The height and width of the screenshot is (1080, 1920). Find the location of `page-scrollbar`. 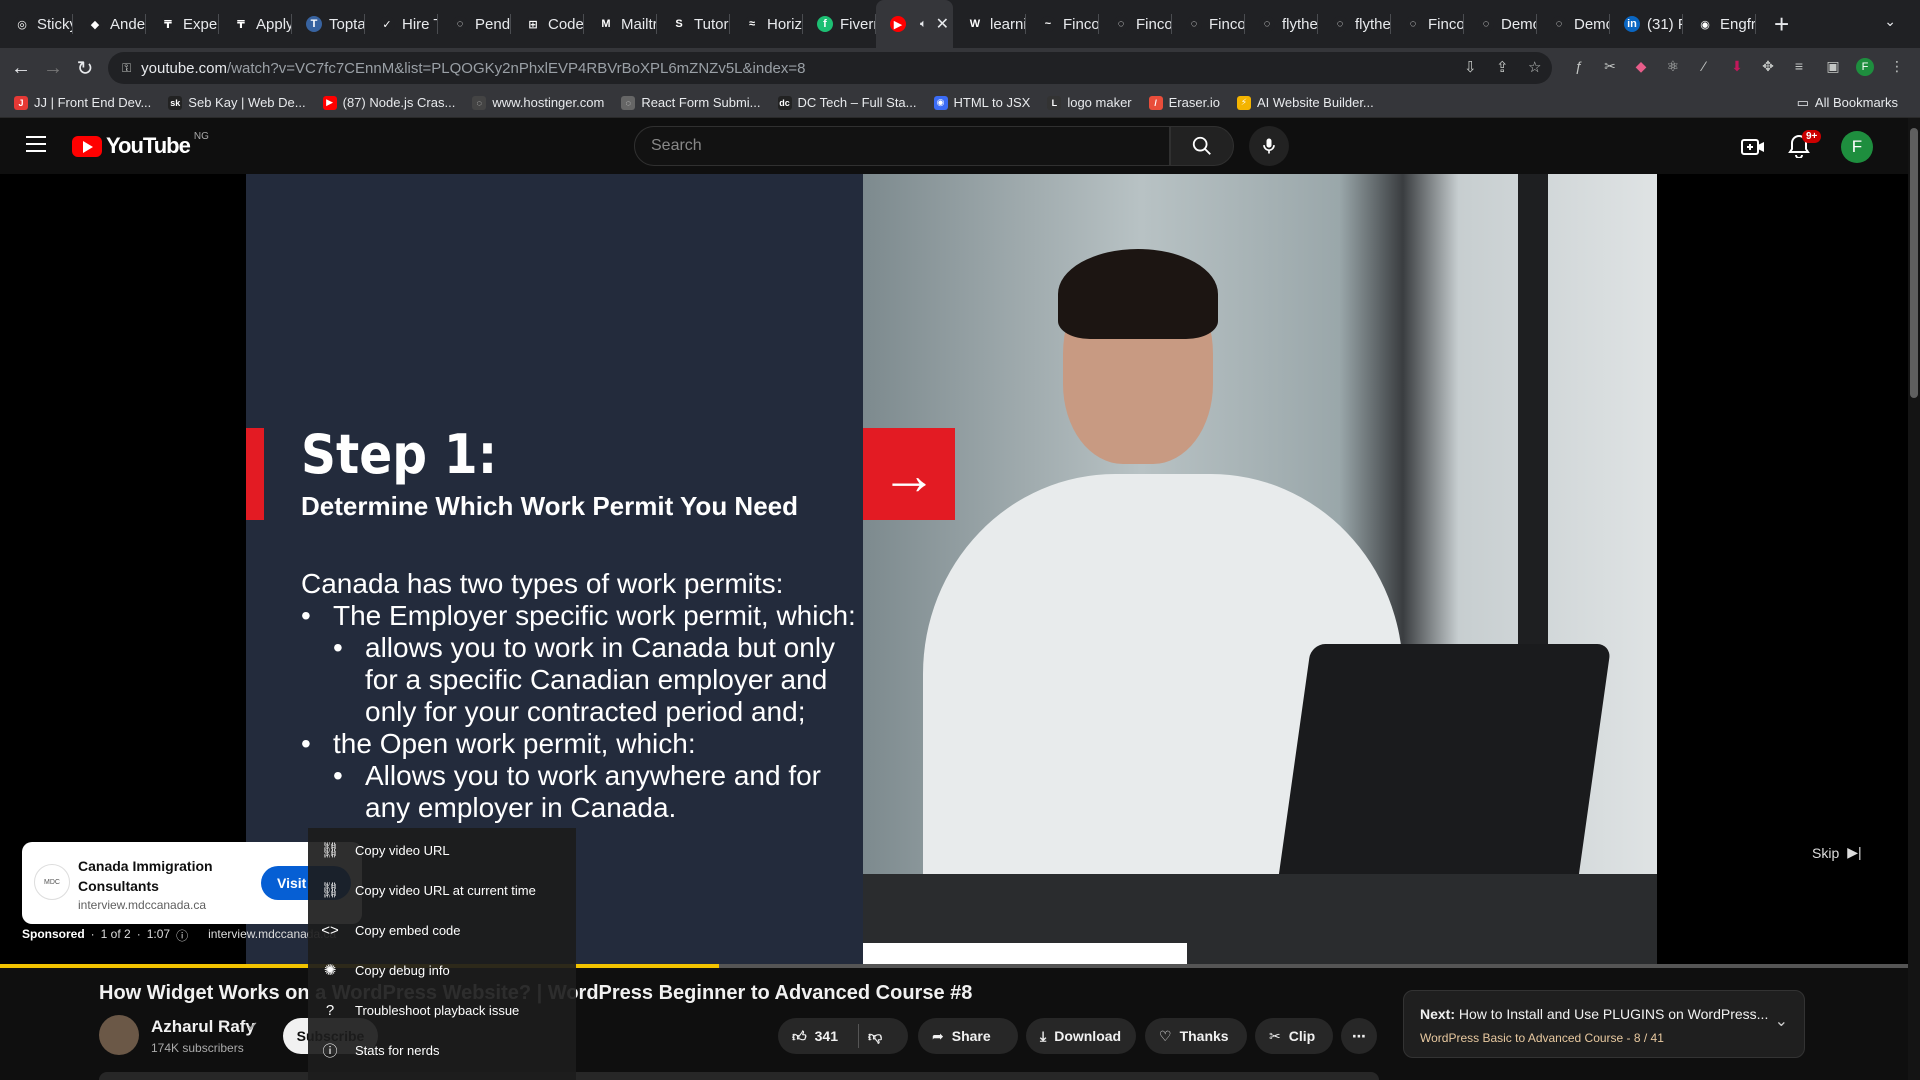

page-scrollbar is located at coordinates (1914, 599).